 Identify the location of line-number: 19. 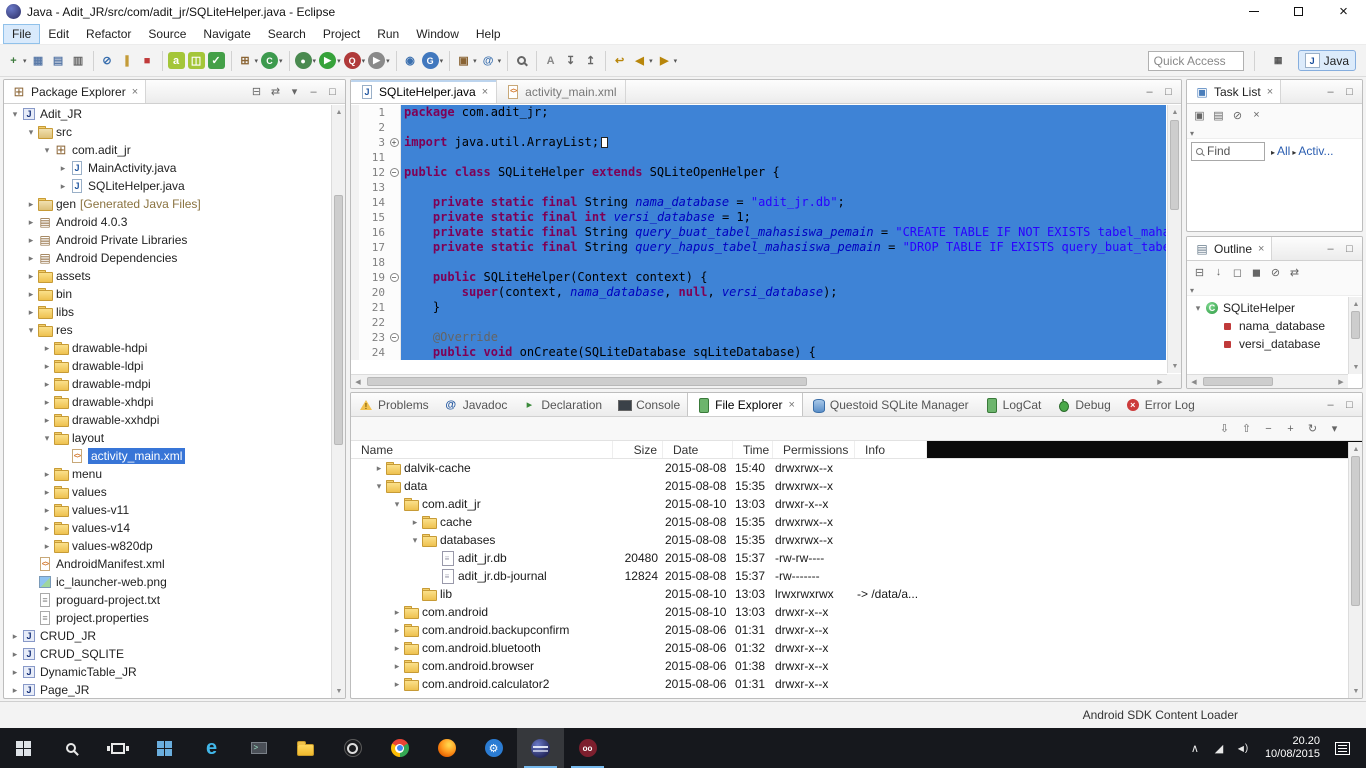
(373, 277).